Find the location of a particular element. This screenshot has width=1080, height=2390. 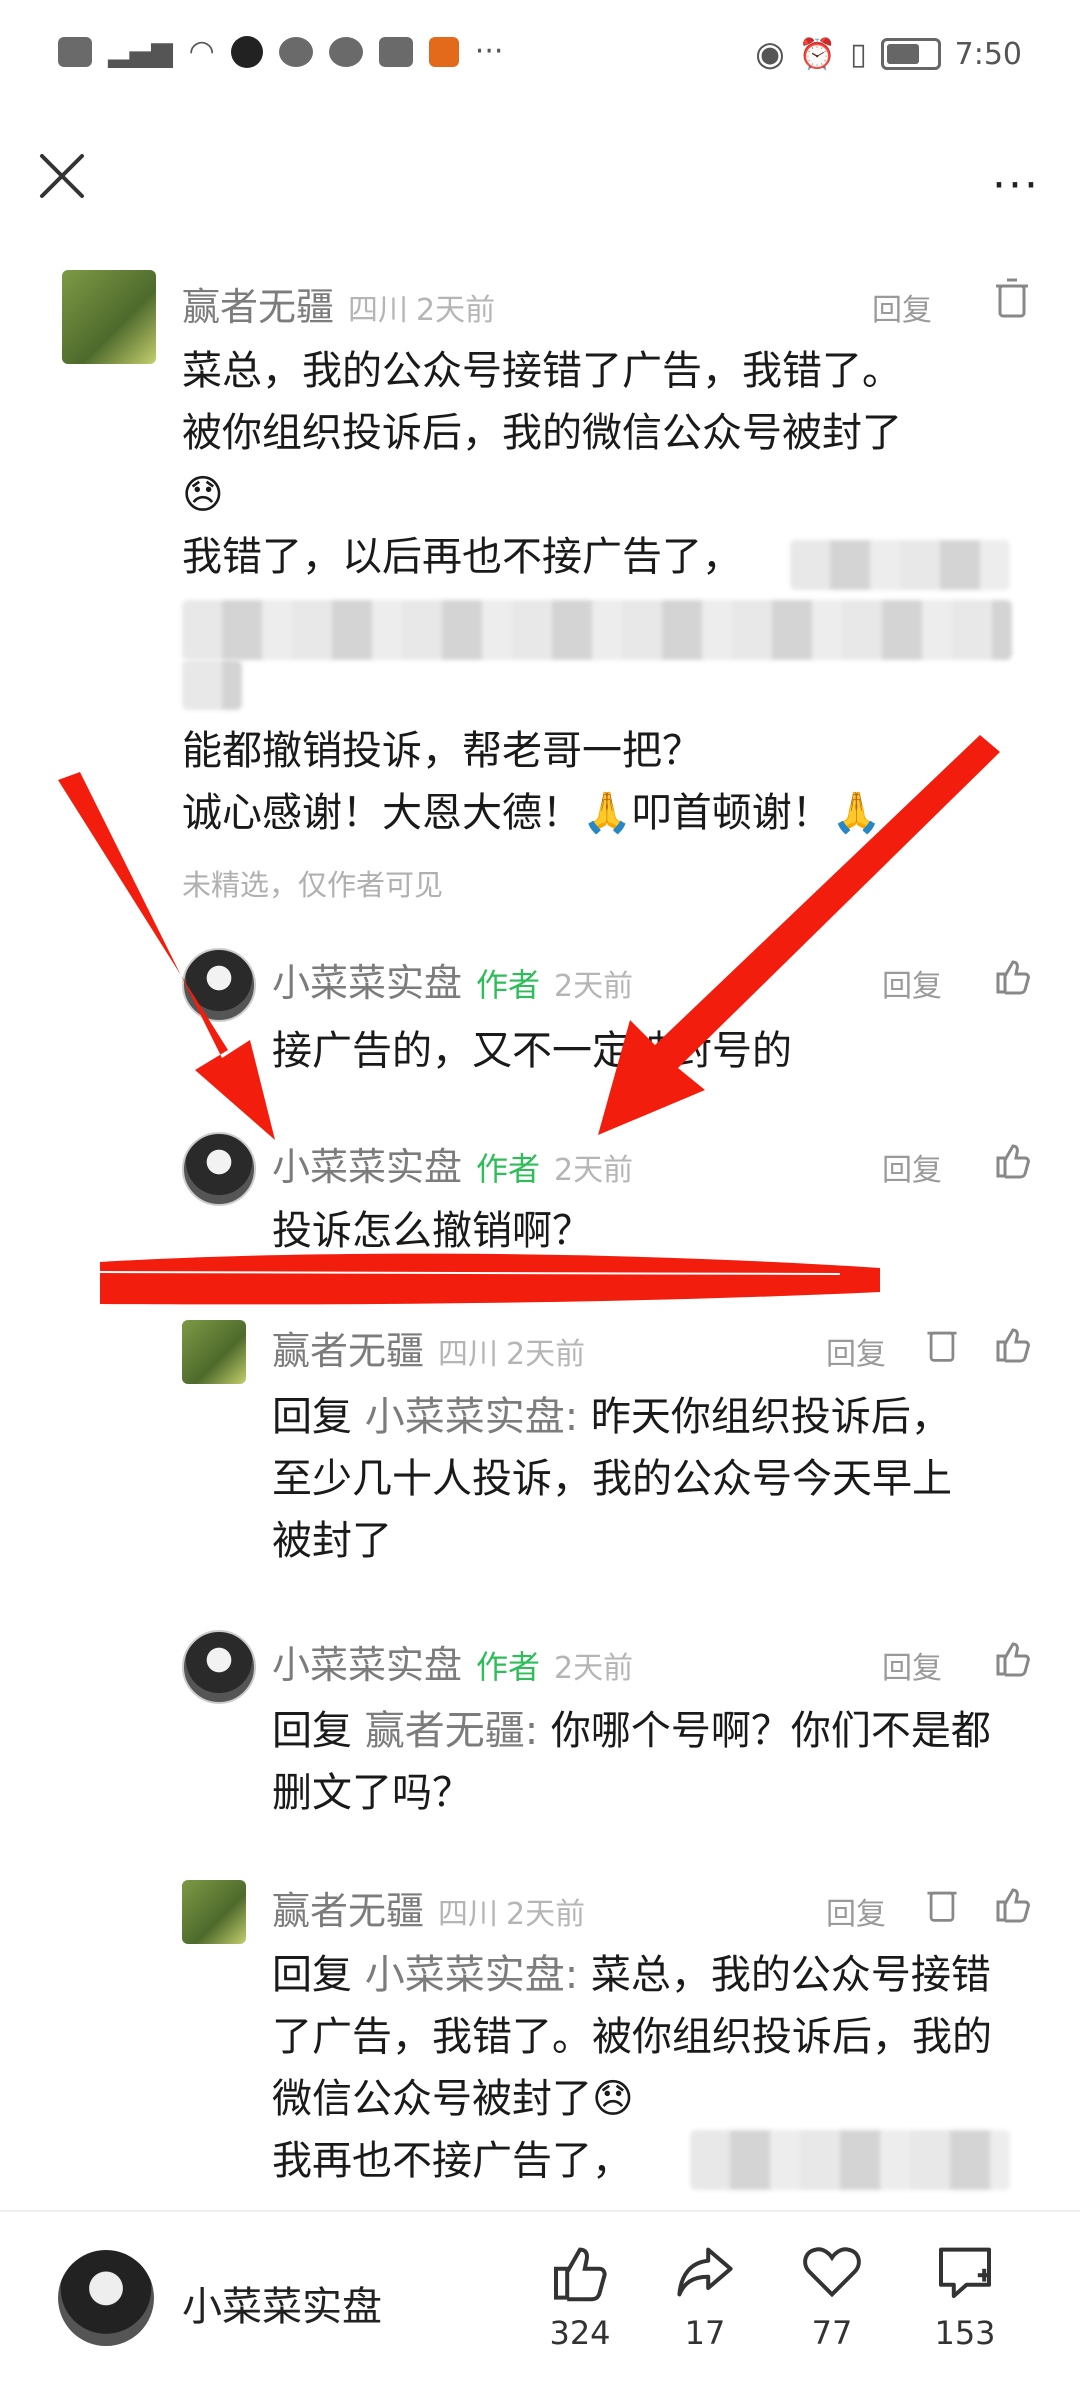

favorite-action: 77 is located at coordinates (832, 2296).